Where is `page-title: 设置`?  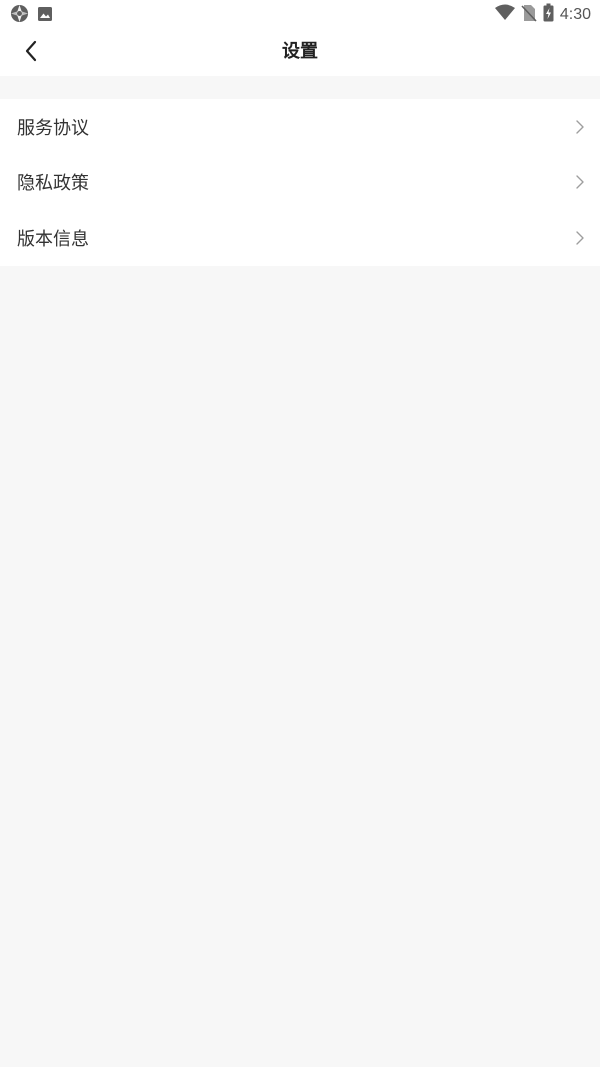
page-title: 设置 is located at coordinates (300, 51).